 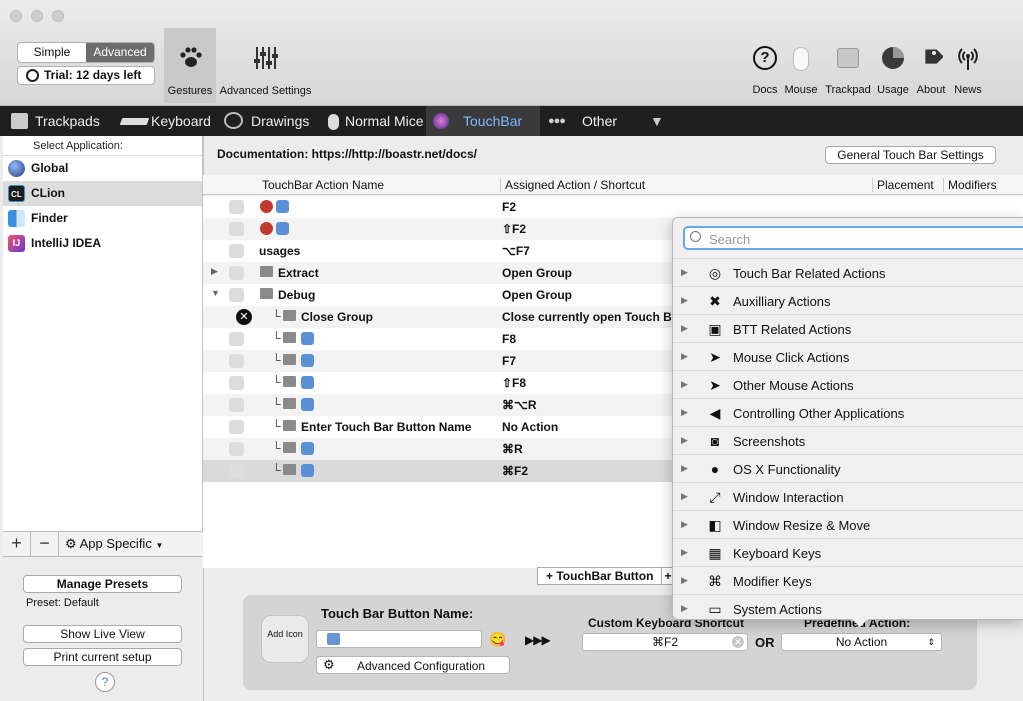 What do you see at coordinates (777, 553) in the screenshot?
I see `category-label: Keyboard Keys` at bounding box center [777, 553].